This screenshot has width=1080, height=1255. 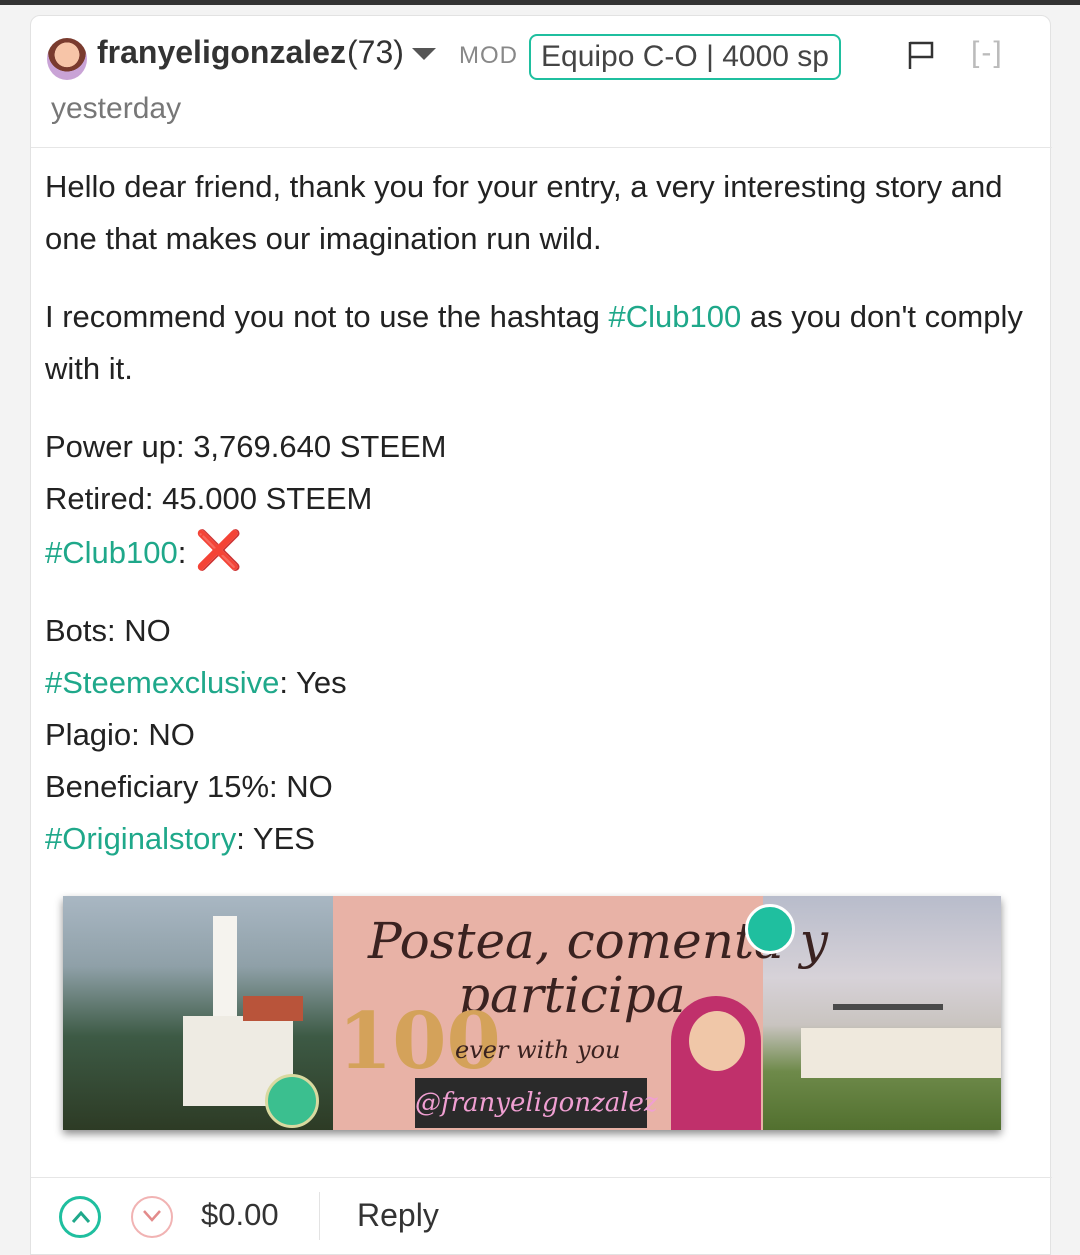 What do you see at coordinates (327, 316) in the screenshot?
I see `text: I recommend you not to use the hashtag` at bounding box center [327, 316].